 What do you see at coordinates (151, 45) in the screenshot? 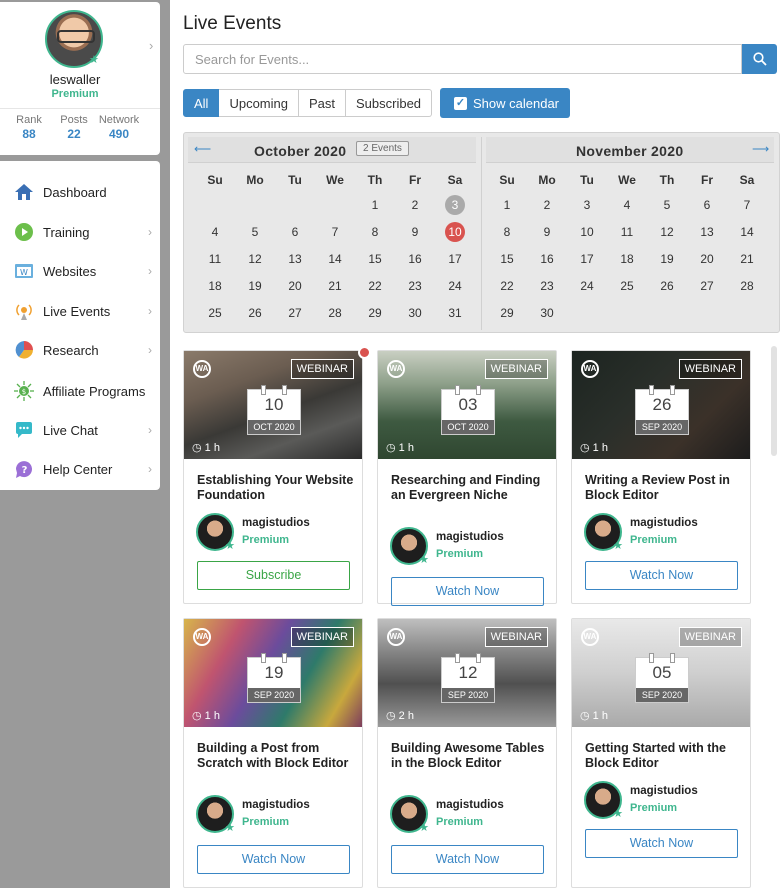
I see `chevron-right-icon: ›` at bounding box center [151, 45].